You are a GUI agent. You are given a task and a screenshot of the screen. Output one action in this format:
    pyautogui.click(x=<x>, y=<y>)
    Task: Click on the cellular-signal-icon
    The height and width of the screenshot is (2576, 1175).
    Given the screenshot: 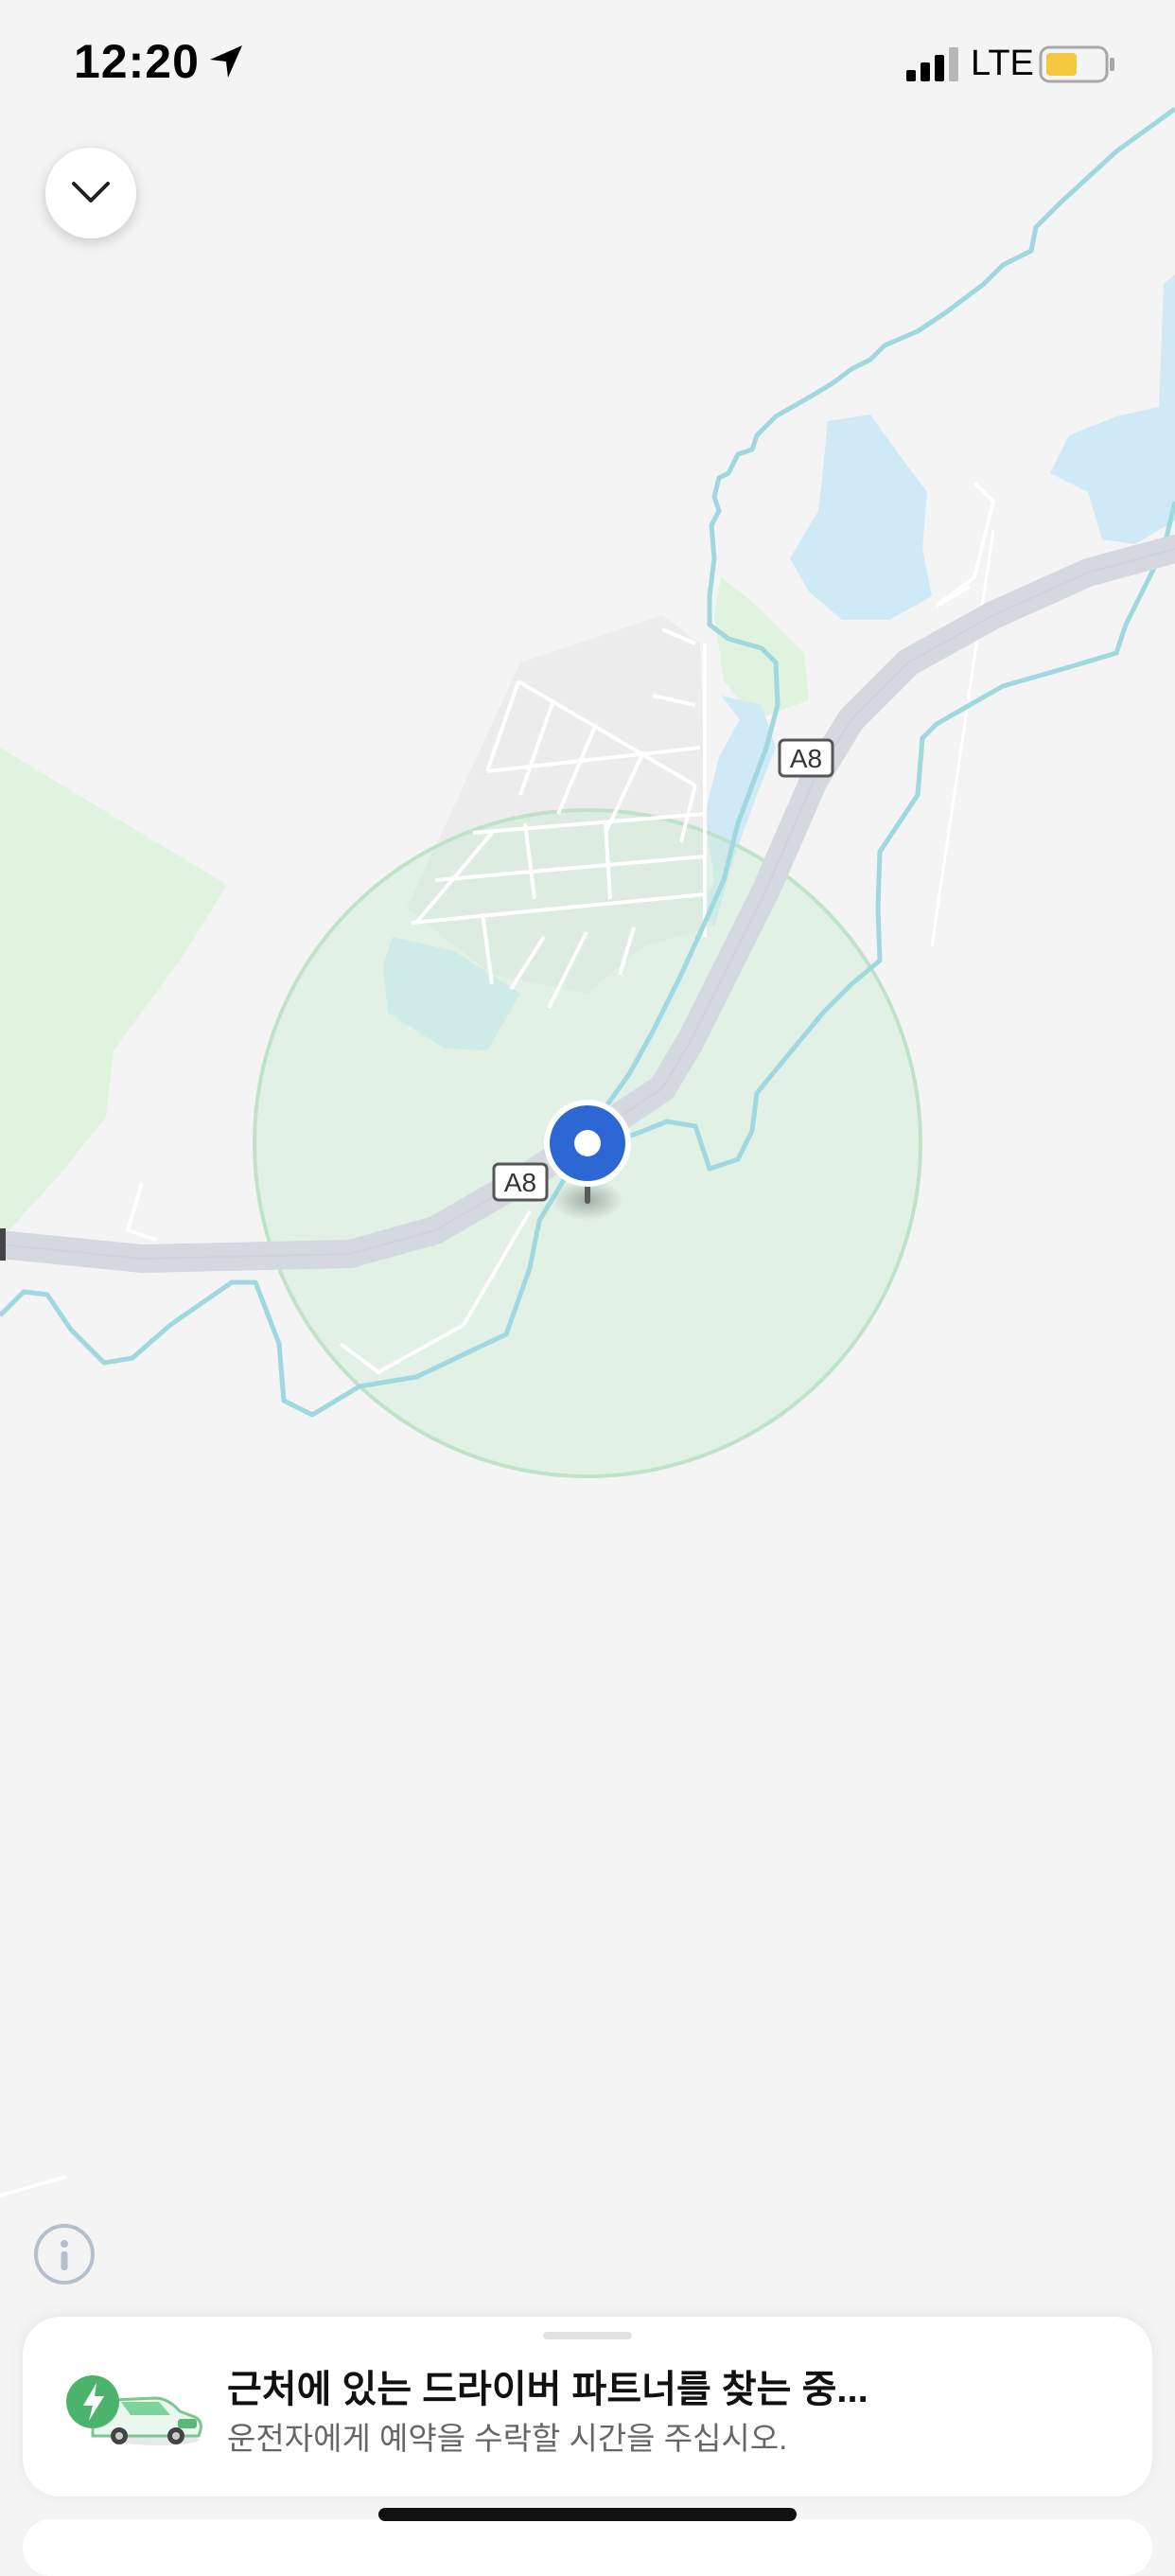 What is the action you would take?
    pyautogui.click(x=932, y=64)
    